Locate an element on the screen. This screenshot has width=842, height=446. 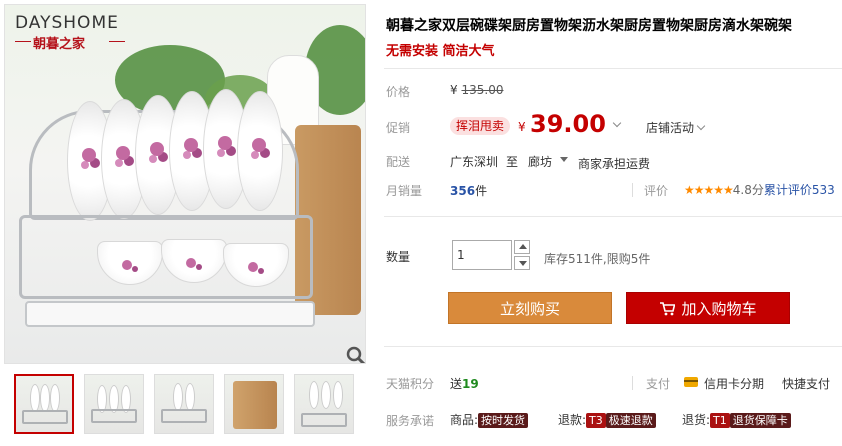
original-price: ¥ 135.00 is located at coordinates (476, 90).